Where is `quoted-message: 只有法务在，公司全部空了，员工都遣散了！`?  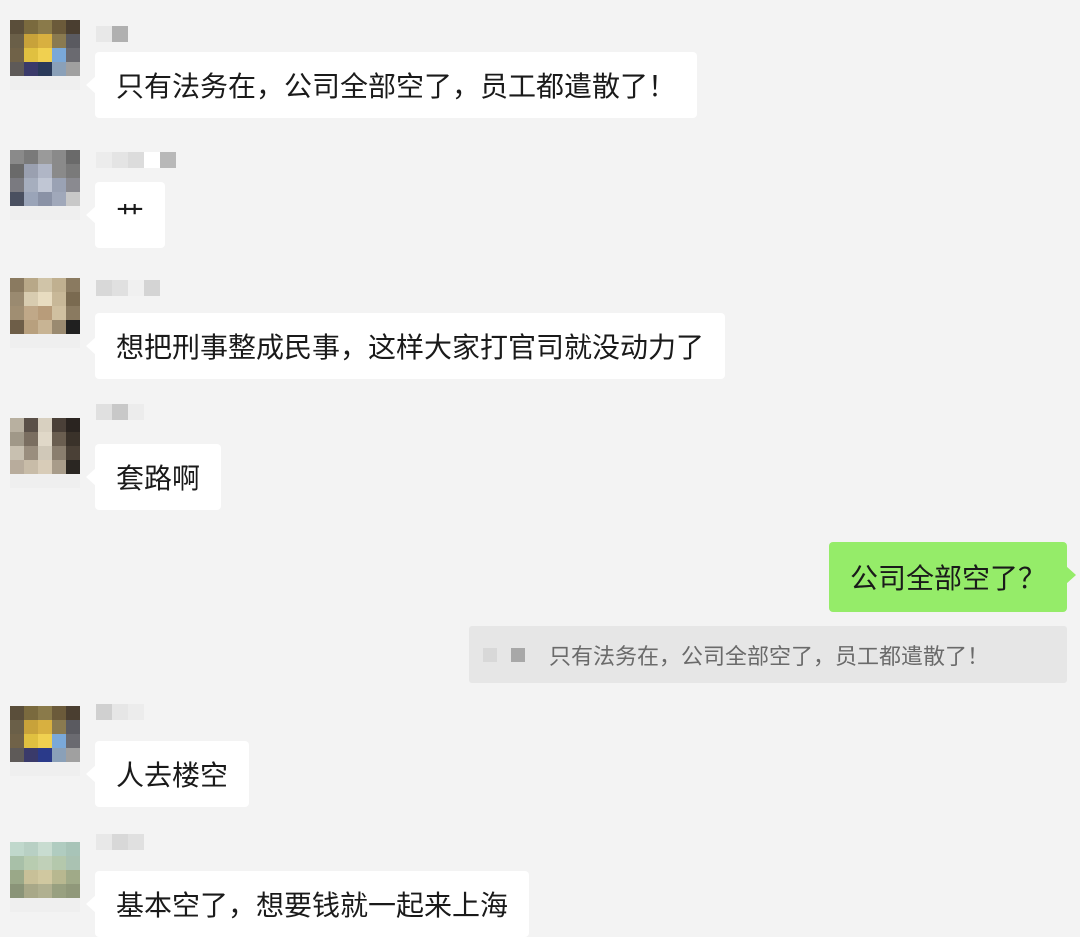 quoted-message: 只有法务在，公司全部空了，员工都遣散了！ is located at coordinates (768, 654).